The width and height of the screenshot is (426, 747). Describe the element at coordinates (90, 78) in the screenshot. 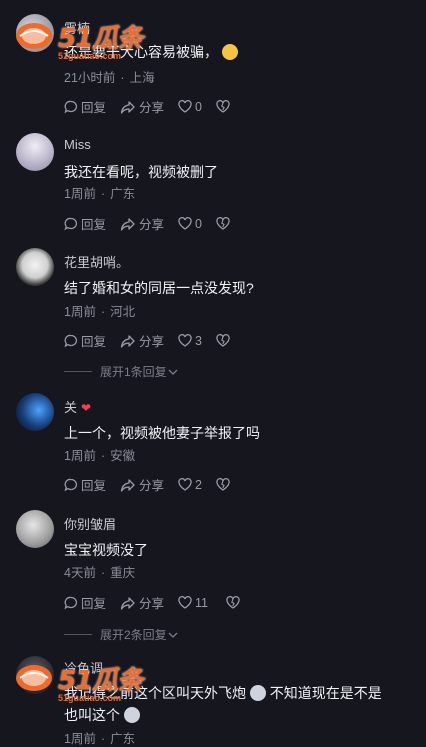

I see `comment-time: 21小时前` at that location.